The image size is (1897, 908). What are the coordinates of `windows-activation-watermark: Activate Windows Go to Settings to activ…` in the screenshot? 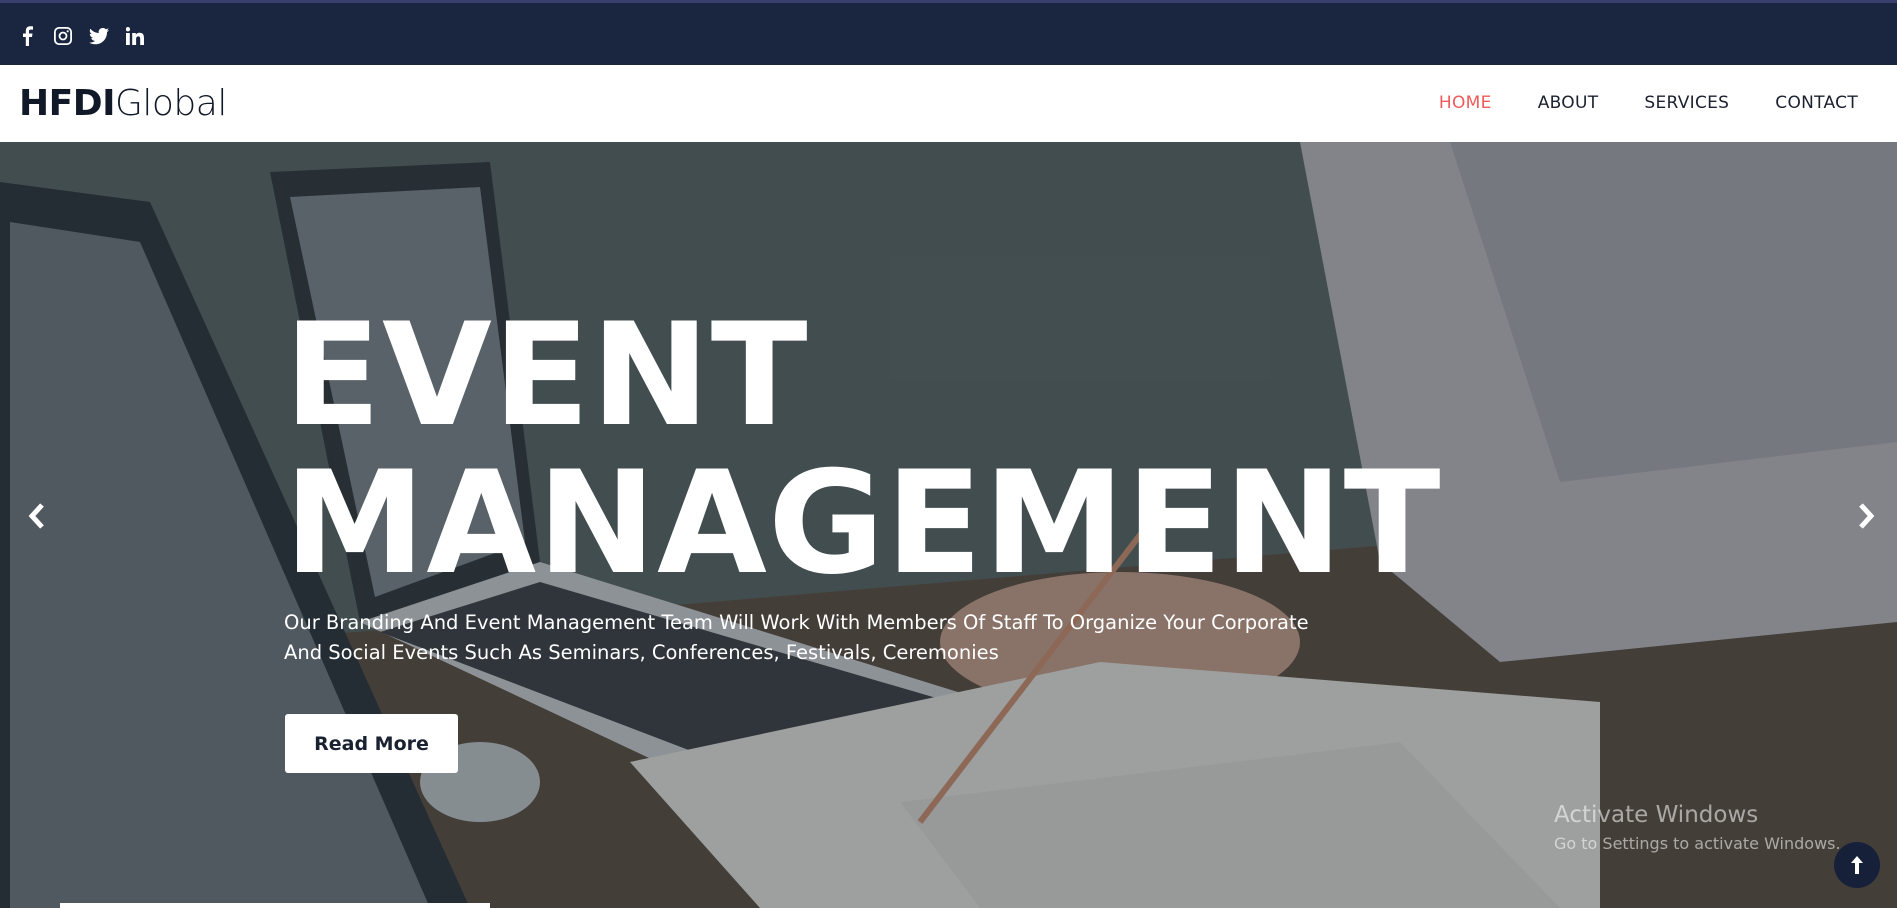 It's located at (1697, 827).